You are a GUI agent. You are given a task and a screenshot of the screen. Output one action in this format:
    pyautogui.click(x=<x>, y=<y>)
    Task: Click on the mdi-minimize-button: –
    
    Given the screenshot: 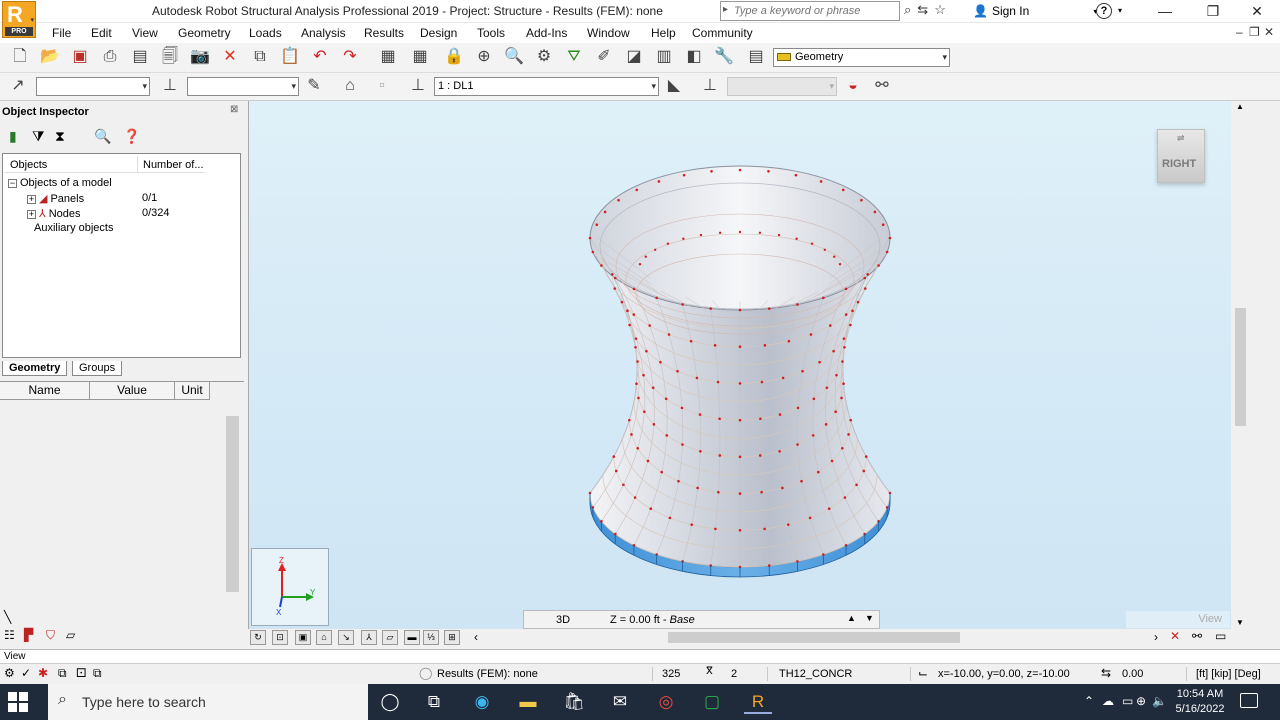 What is the action you would take?
    pyautogui.click(x=1239, y=32)
    